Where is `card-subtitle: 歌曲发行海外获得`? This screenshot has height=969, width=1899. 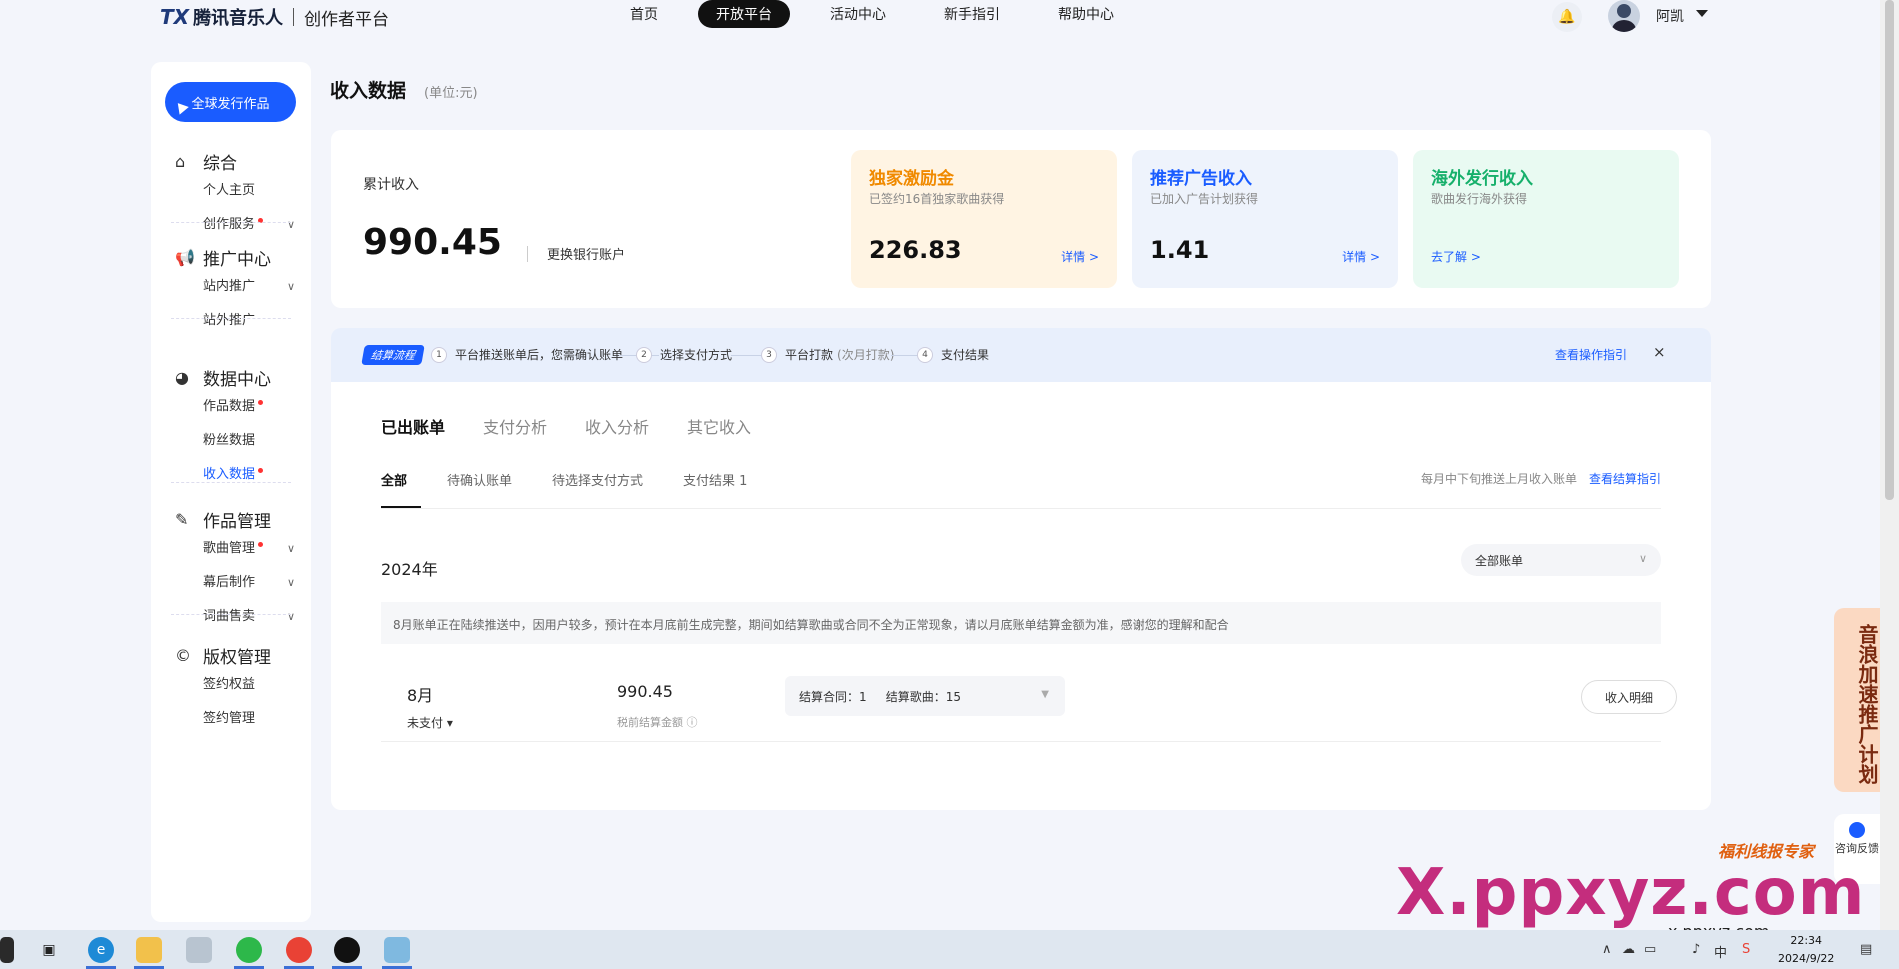
card-subtitle: 歌曲发行海外获得 is located at coordinates (1479, 199).